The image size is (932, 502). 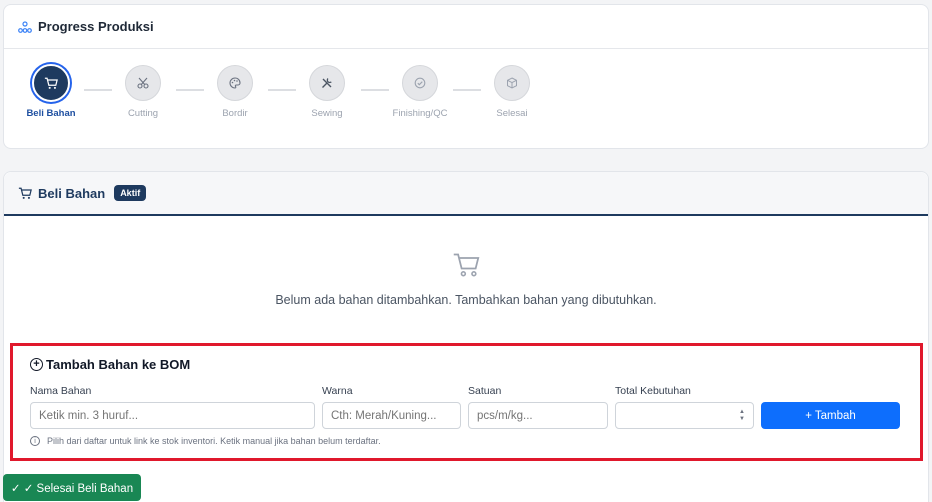 What do you see at coordinates (337, 391) in the screenshot?
I see `warna-label: Warna` at bounding box center [337, 391].